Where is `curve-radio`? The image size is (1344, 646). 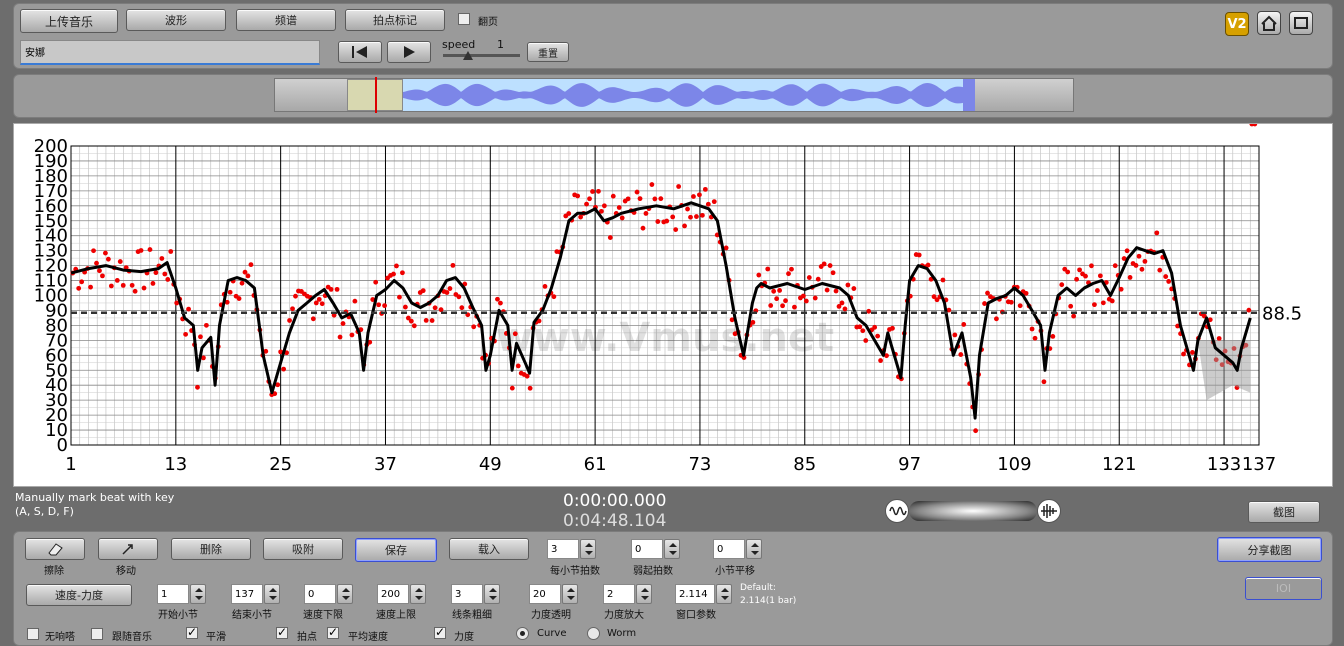 curve-radio is located at coordinates (522, 633).